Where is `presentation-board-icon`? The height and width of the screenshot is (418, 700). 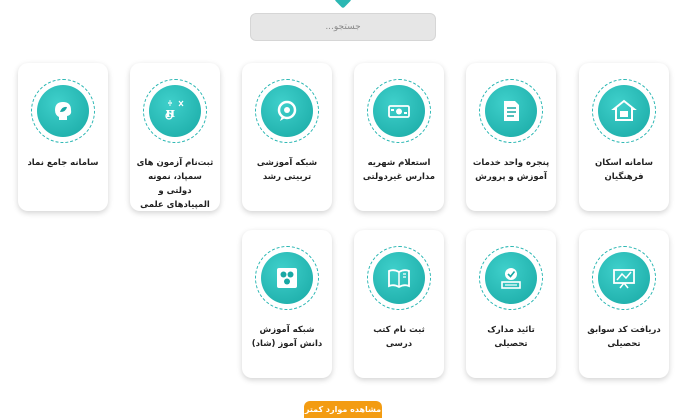
presentation-board-icon is located at coordinates (624, 279).